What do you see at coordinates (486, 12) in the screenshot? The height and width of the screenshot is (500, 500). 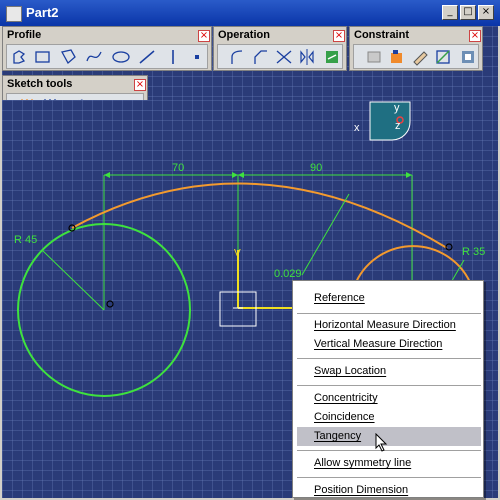 I see `close-icon: ×` at bounding box center [486, 12].